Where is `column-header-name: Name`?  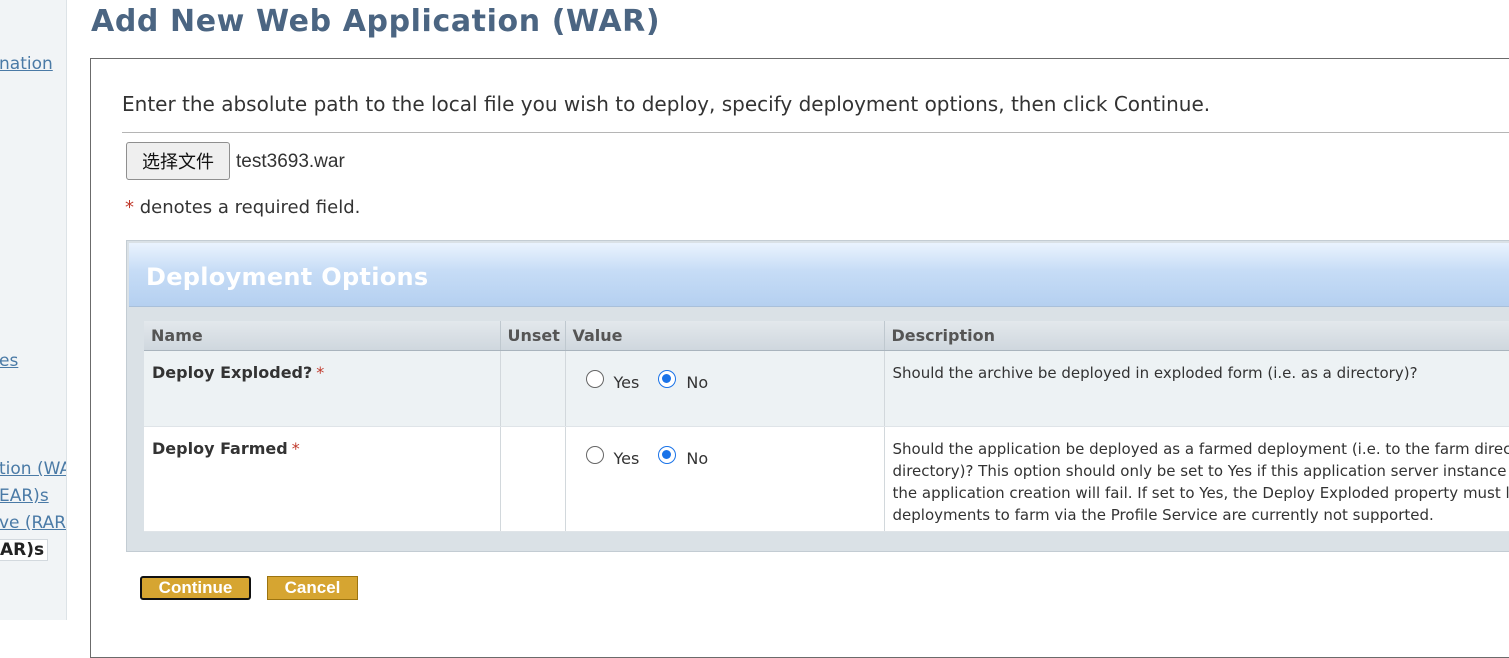 column-header-name: Name is located at coordinates (322, 335).